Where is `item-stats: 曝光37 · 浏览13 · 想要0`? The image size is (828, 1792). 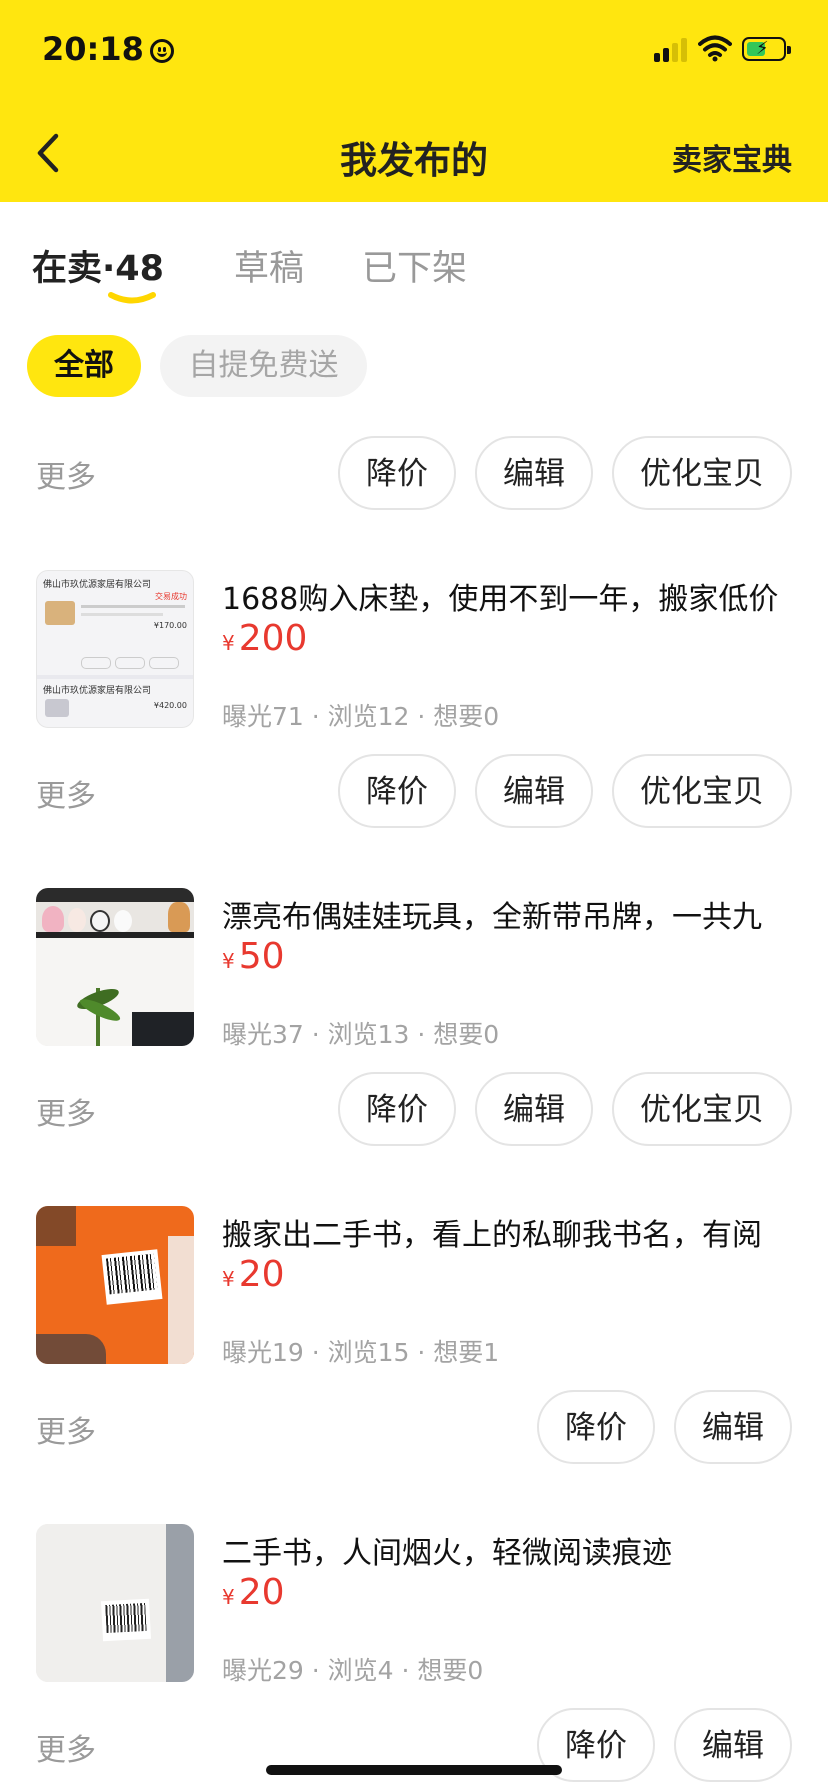
item-stats: 曝光37 · 浏览13 · 想要0 is located at coordinates (361, 1034).